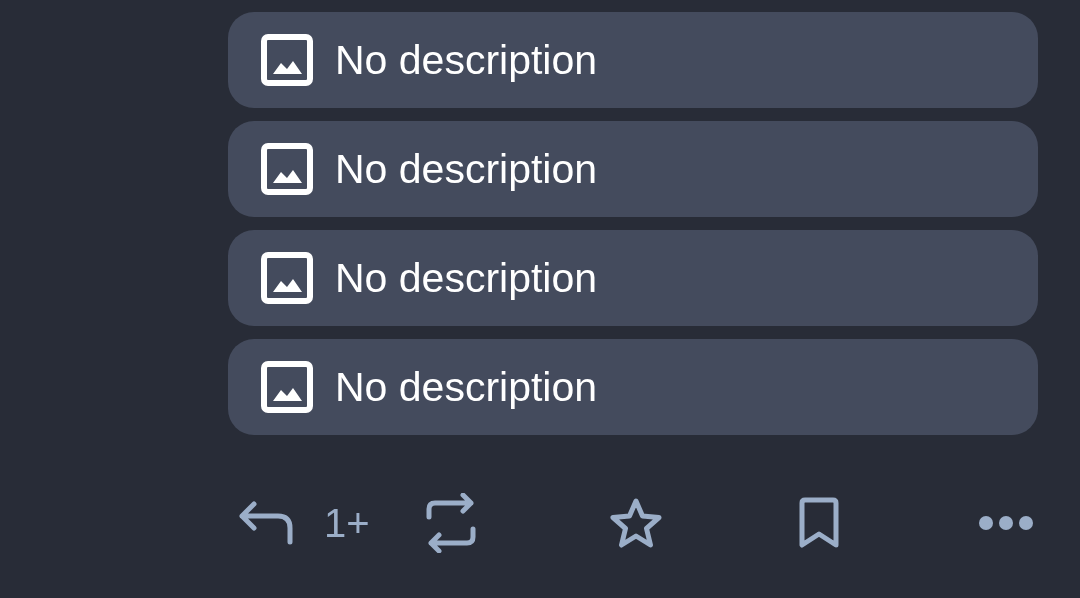 This screenshot has width=1080, height=598. I want to click on more-icon, so click(1006, 523).